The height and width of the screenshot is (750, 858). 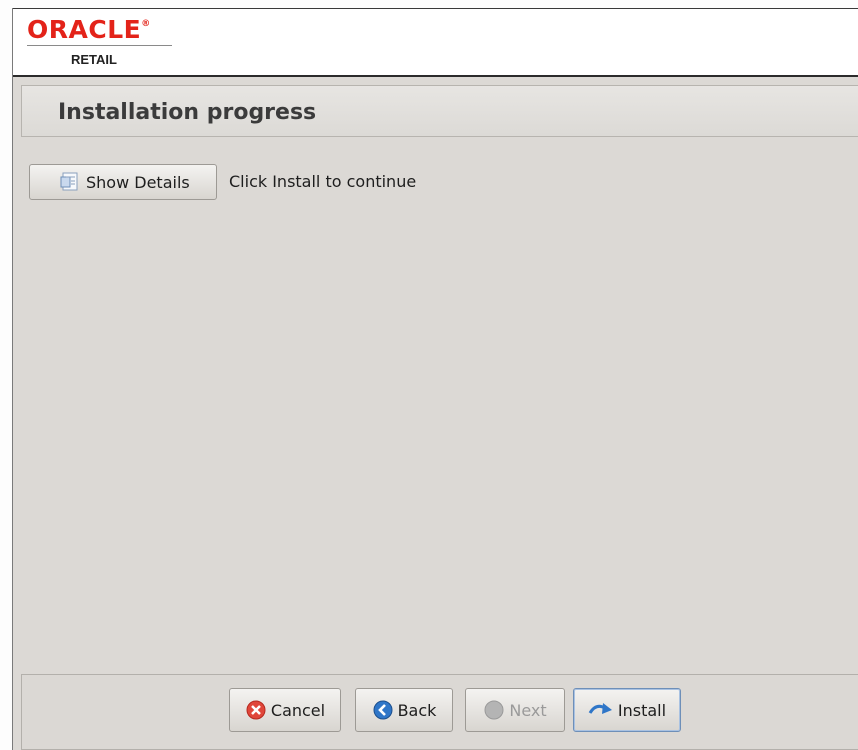 I want to click on cancel-button: Cancel, so click(x=285, y=710).